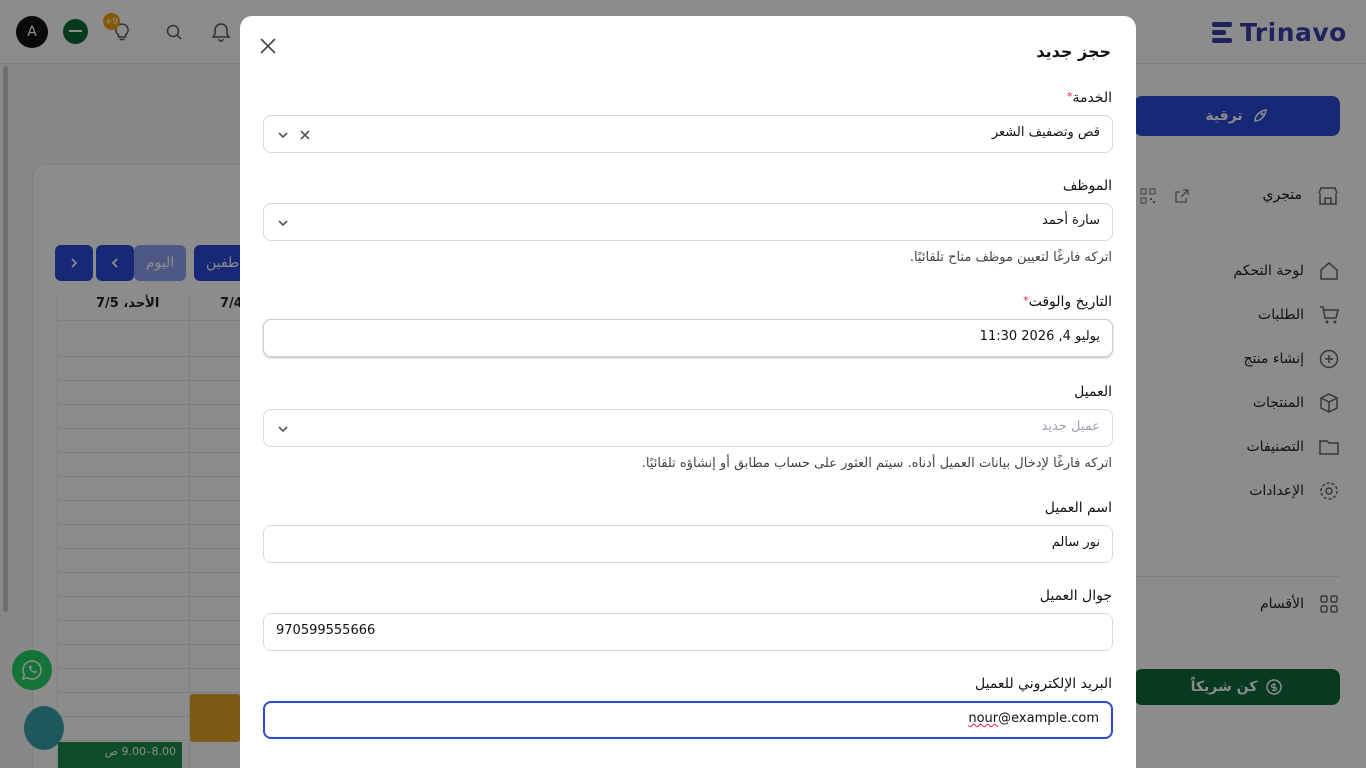 Image resolution: width=1366 pixels, height=768 pixels. I want to click on customer-name-label: اسم العميل, so click(1078, 508).